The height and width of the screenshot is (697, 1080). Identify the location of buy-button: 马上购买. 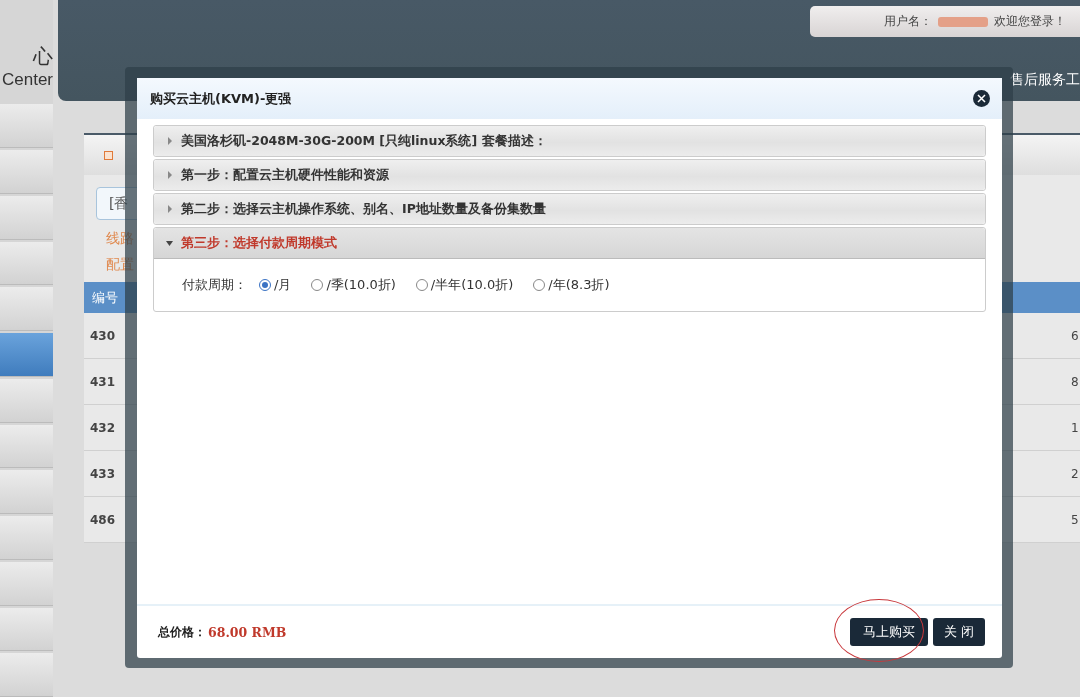
(889, 632).